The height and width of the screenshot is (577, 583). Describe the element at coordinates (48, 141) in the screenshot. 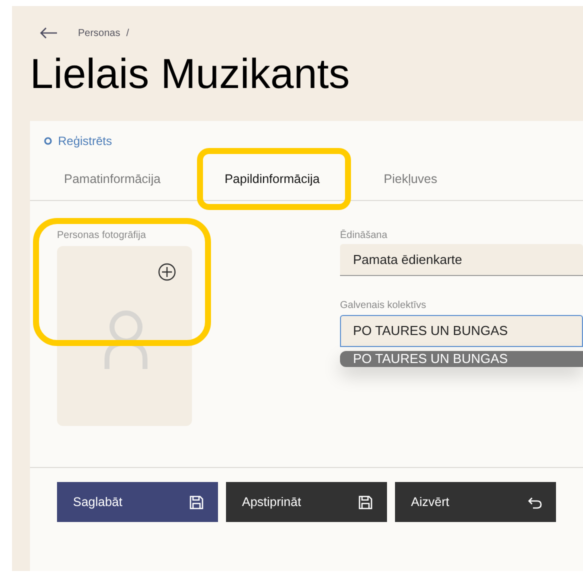

I see `status-circle-icon` at that location.